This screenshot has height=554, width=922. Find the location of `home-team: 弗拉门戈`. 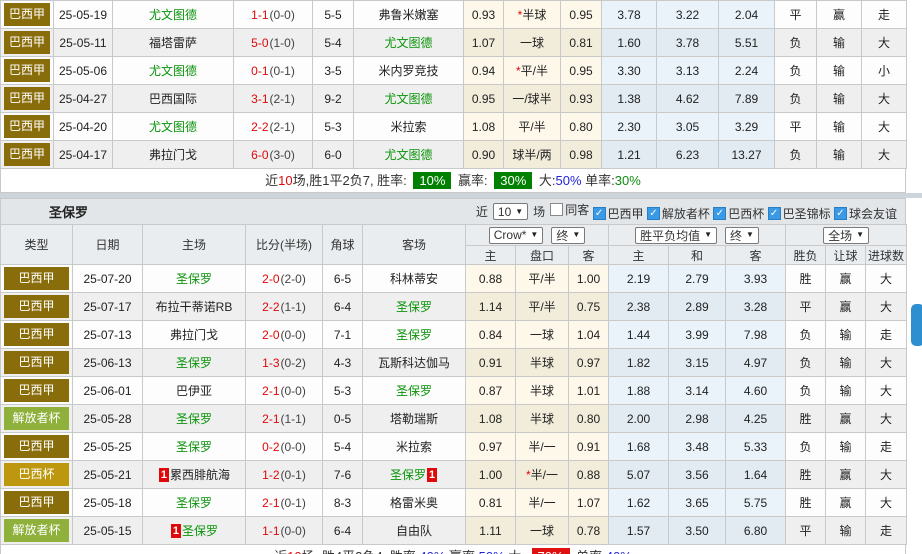

home-team: 弗拉门戈 is located at coordinates (173, 154).